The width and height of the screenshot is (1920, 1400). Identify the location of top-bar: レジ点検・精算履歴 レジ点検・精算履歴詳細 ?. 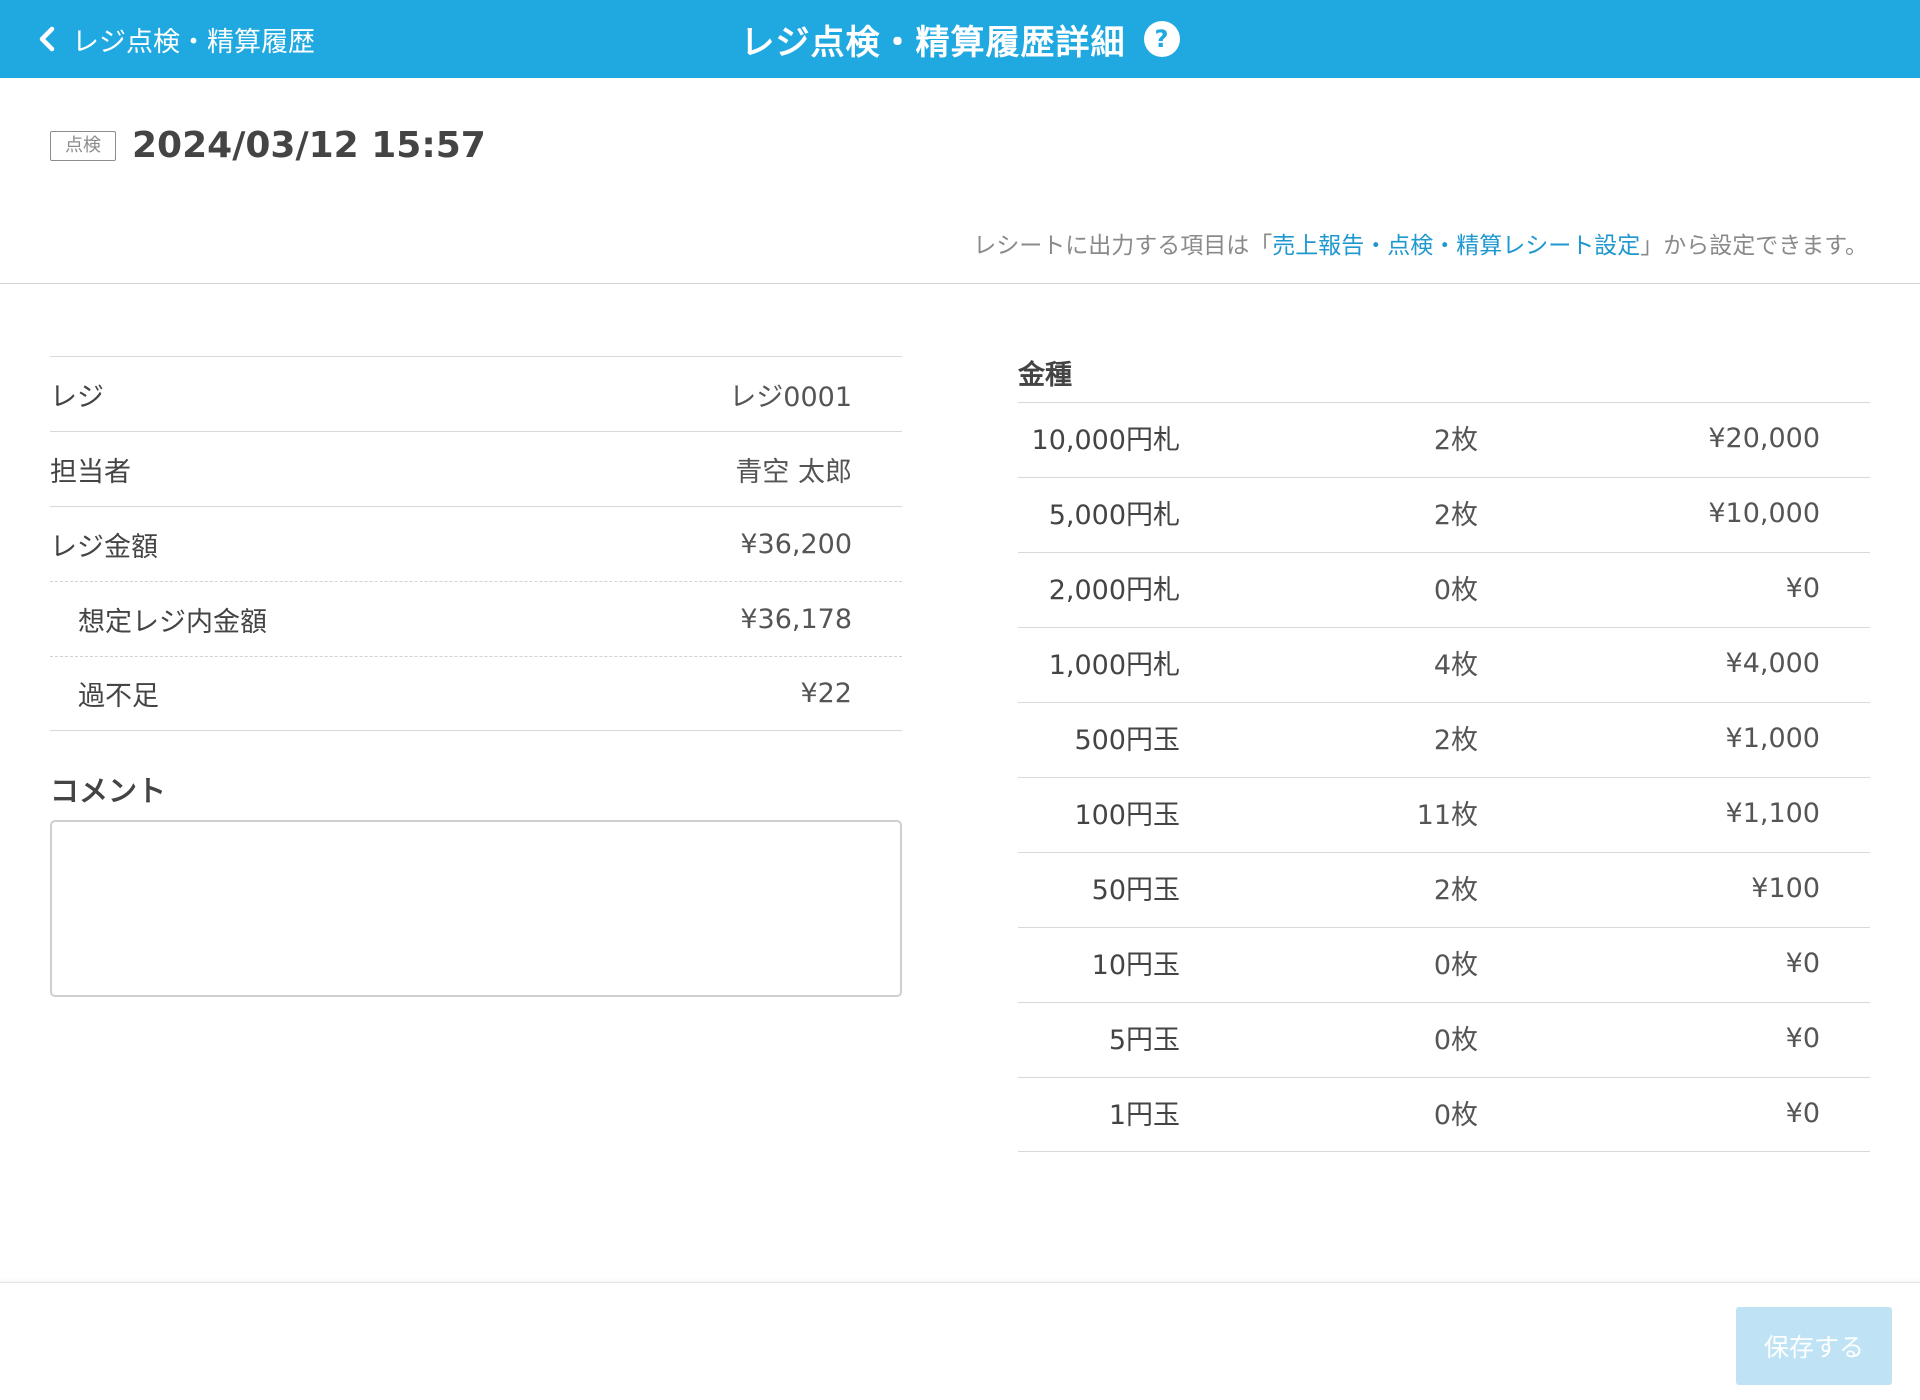
(960, 39).